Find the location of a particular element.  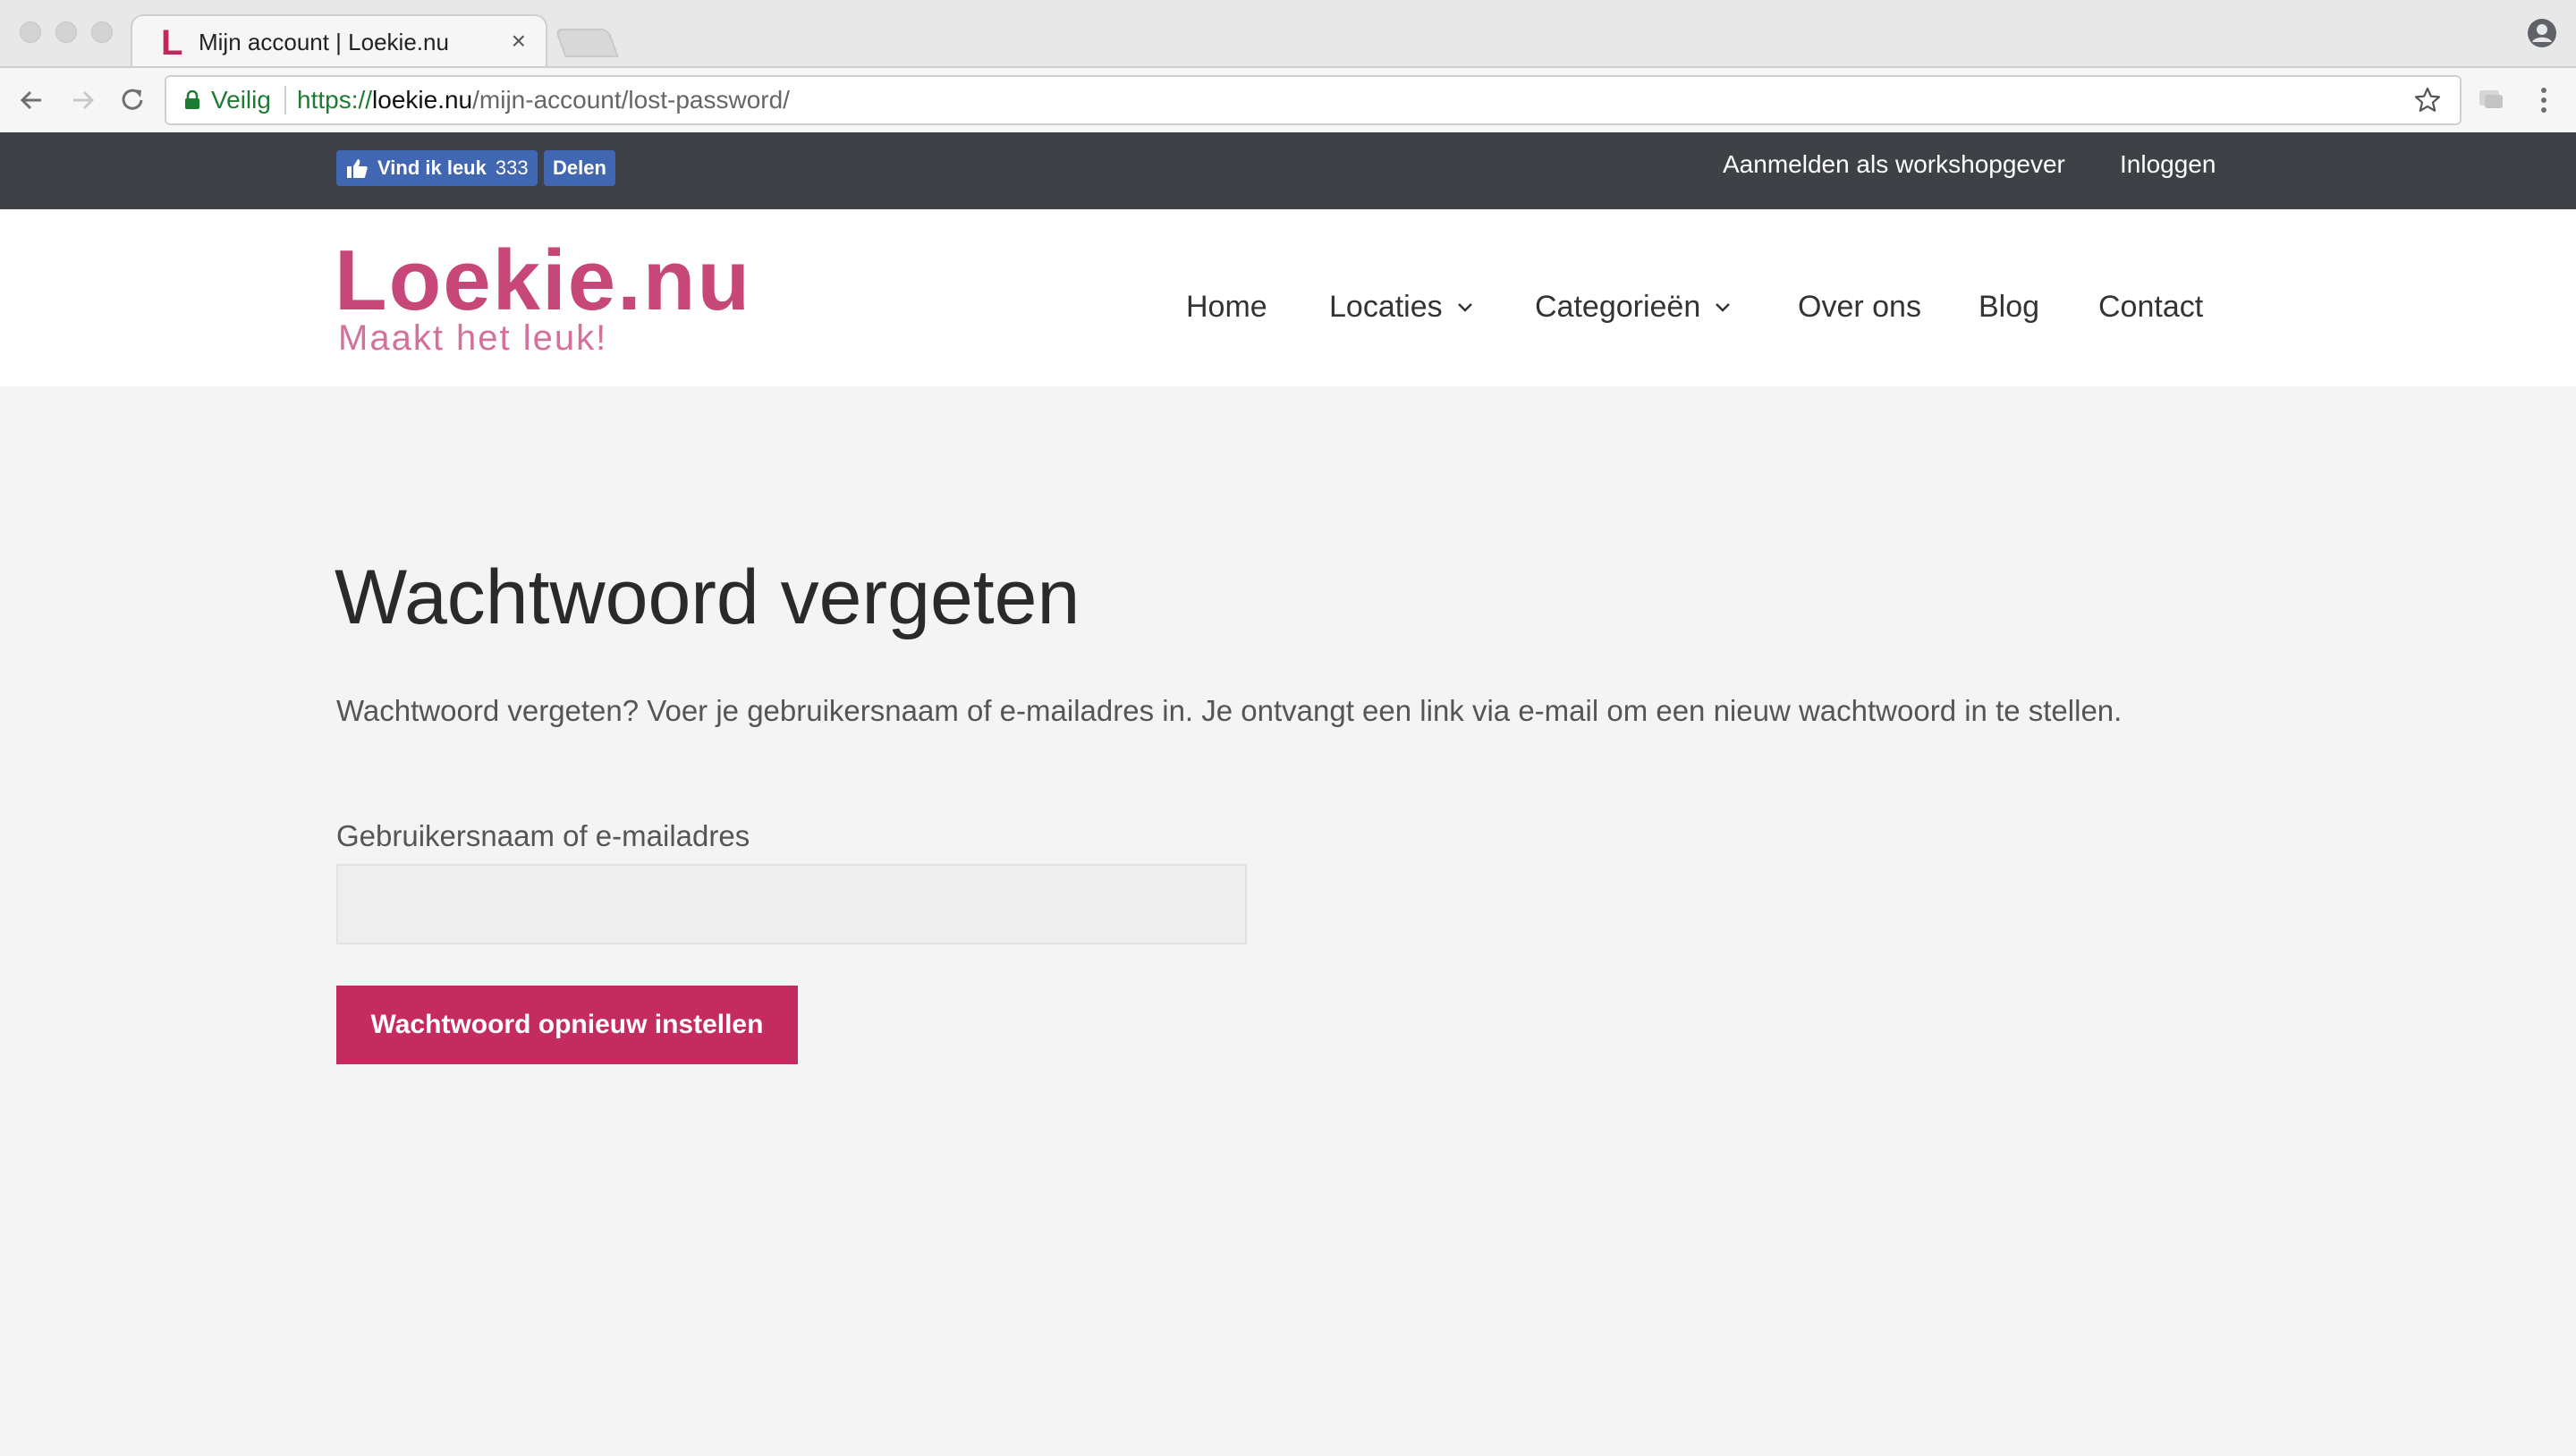

star-icon is located at coordinates (2427, 100).